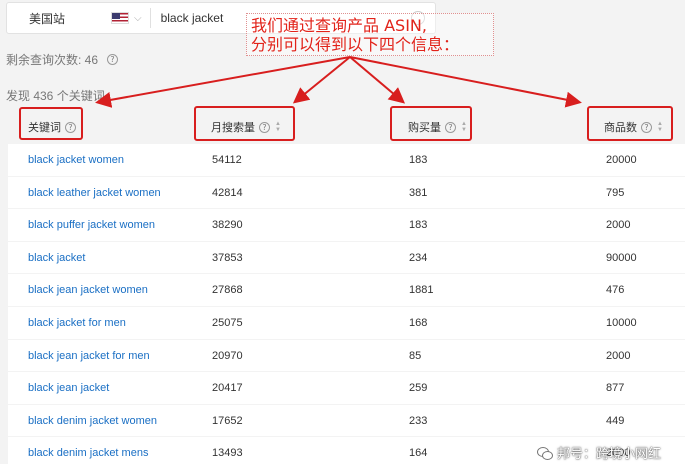 The height and width of the screenshot is (464, 685). I want to click on arrow-to-monthly-search, so click(321, 80).